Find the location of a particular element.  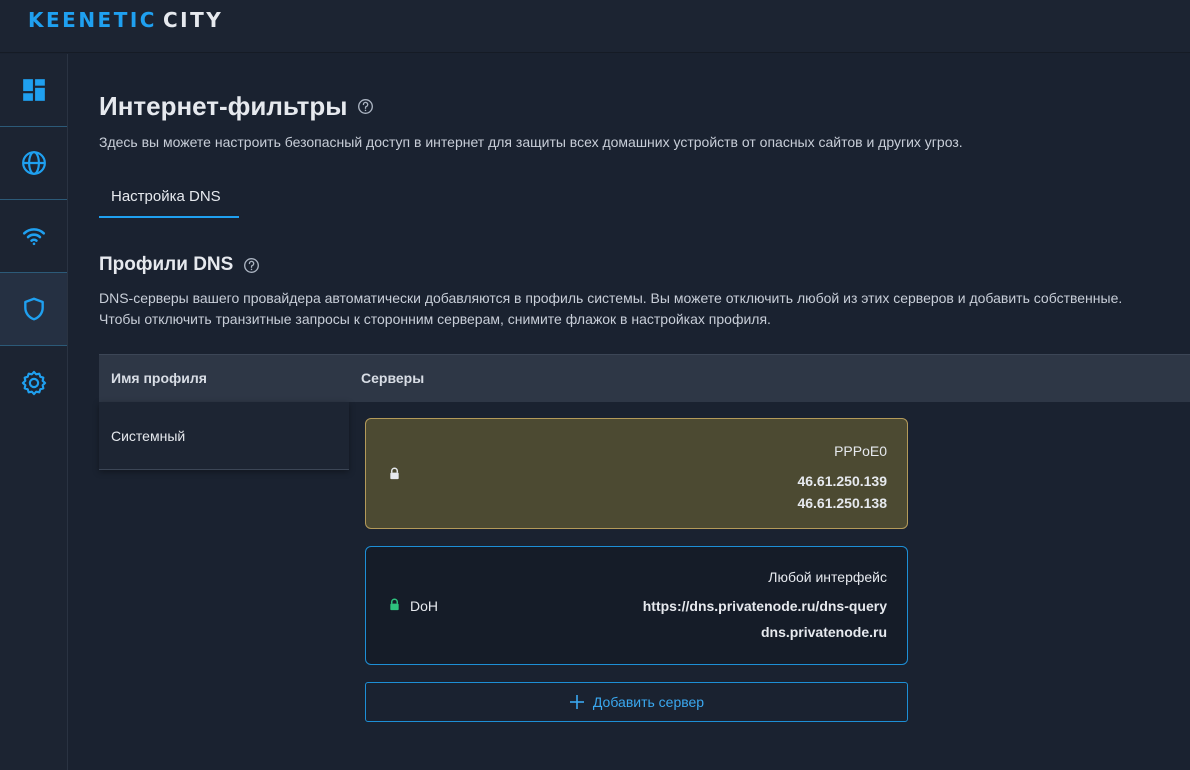

section-title-dns-profiles: Профили DNS is located at coordinates (179, 265).